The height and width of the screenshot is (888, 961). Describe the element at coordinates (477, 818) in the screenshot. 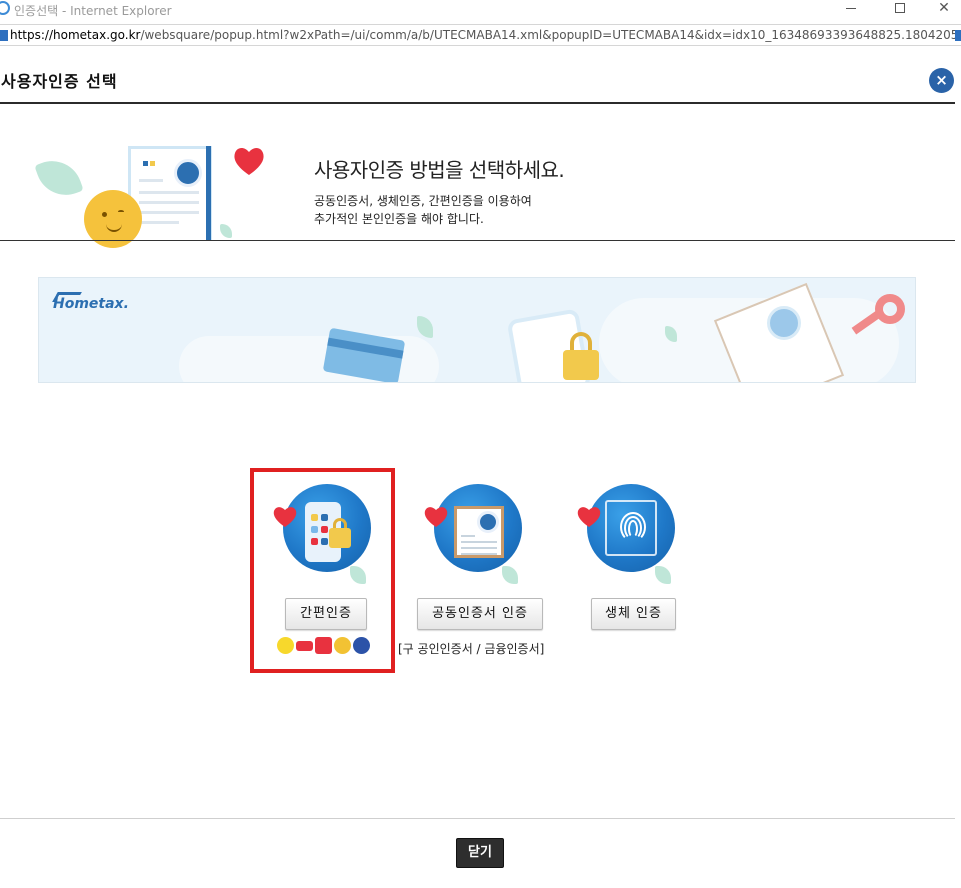

I see `footer-divider` at that location.